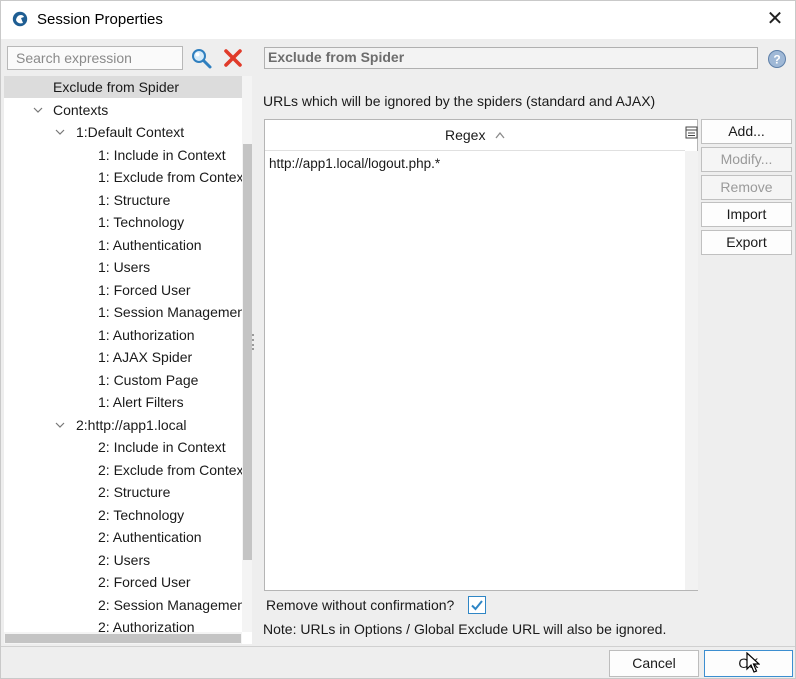 The width and height of the screenshot is (796, 679). I want to click on clear-search-icon, so click(233, 58).